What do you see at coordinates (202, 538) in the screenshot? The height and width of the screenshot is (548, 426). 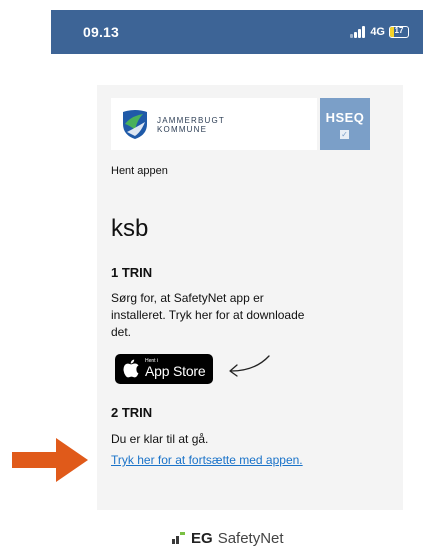 I see `footer-brand: EG` at bounding box center [202, 538].